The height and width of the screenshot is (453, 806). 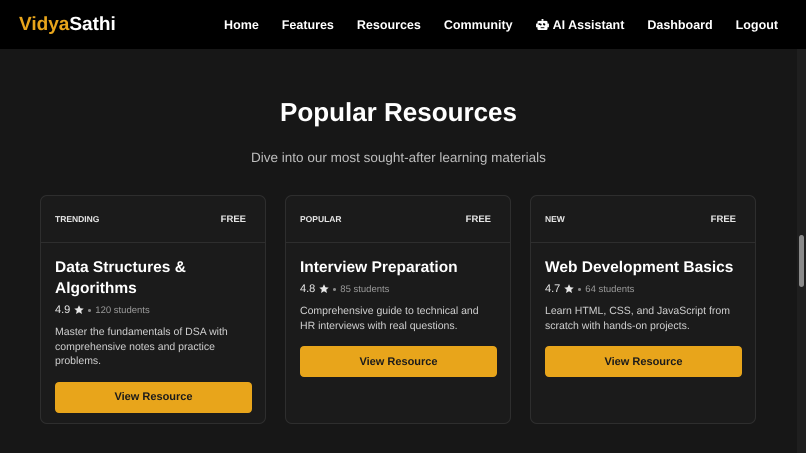 I want to click on scrollbar, so click(x=801, y=251).